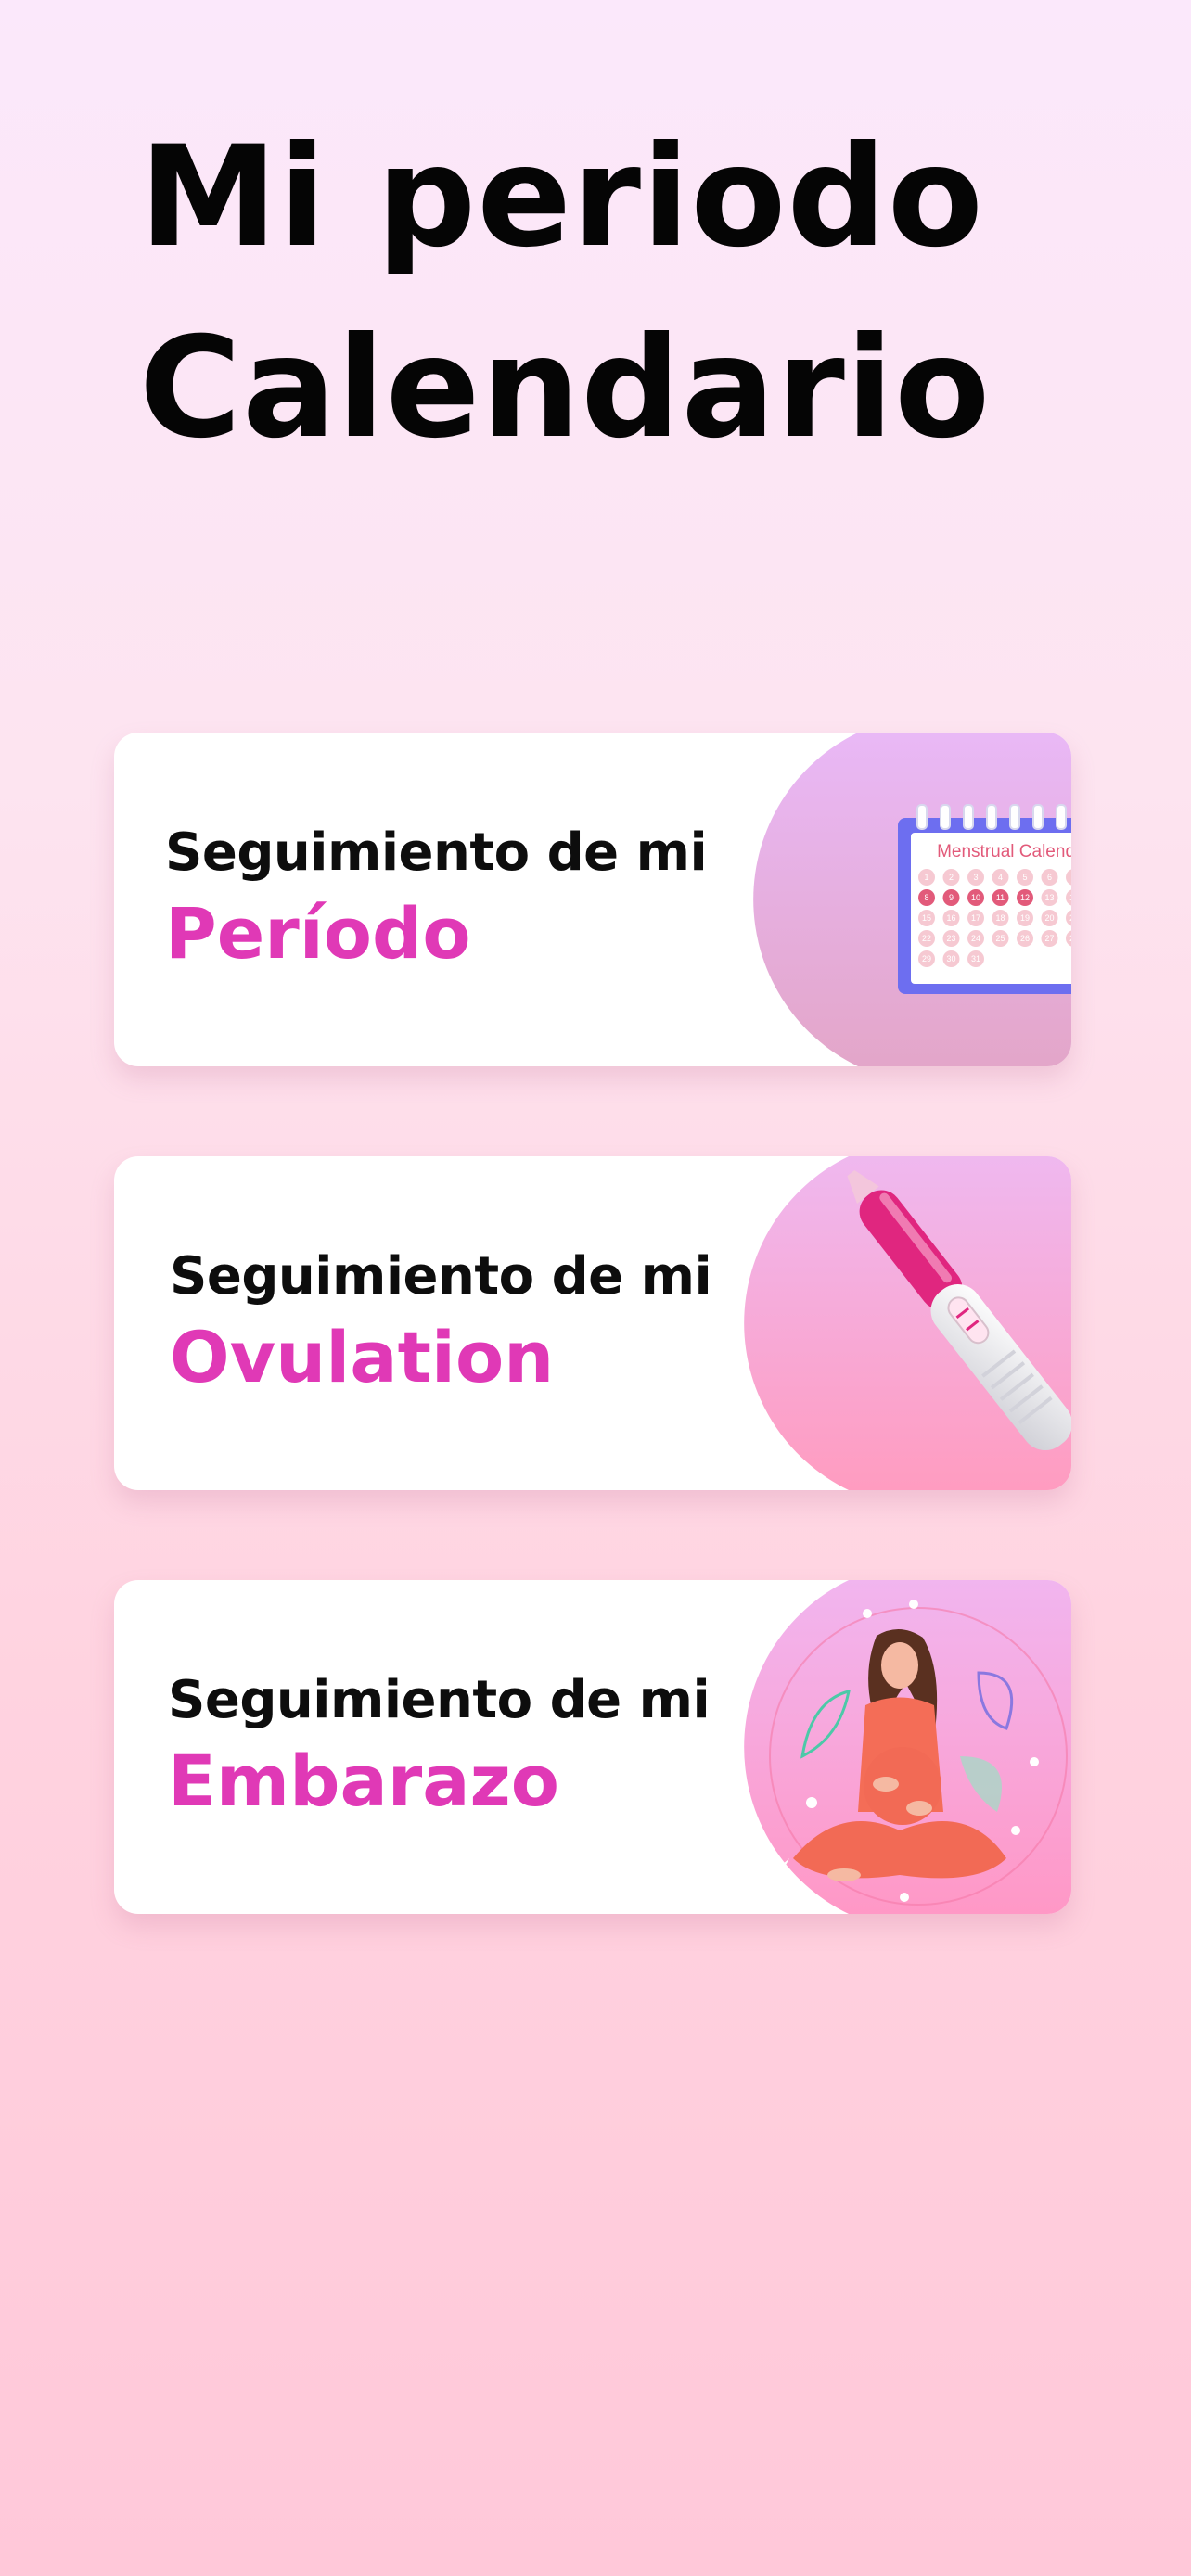 This screenshot has width=1191, height=2576. I want to click on calendar-day-label: 12, so click(1025, 897).